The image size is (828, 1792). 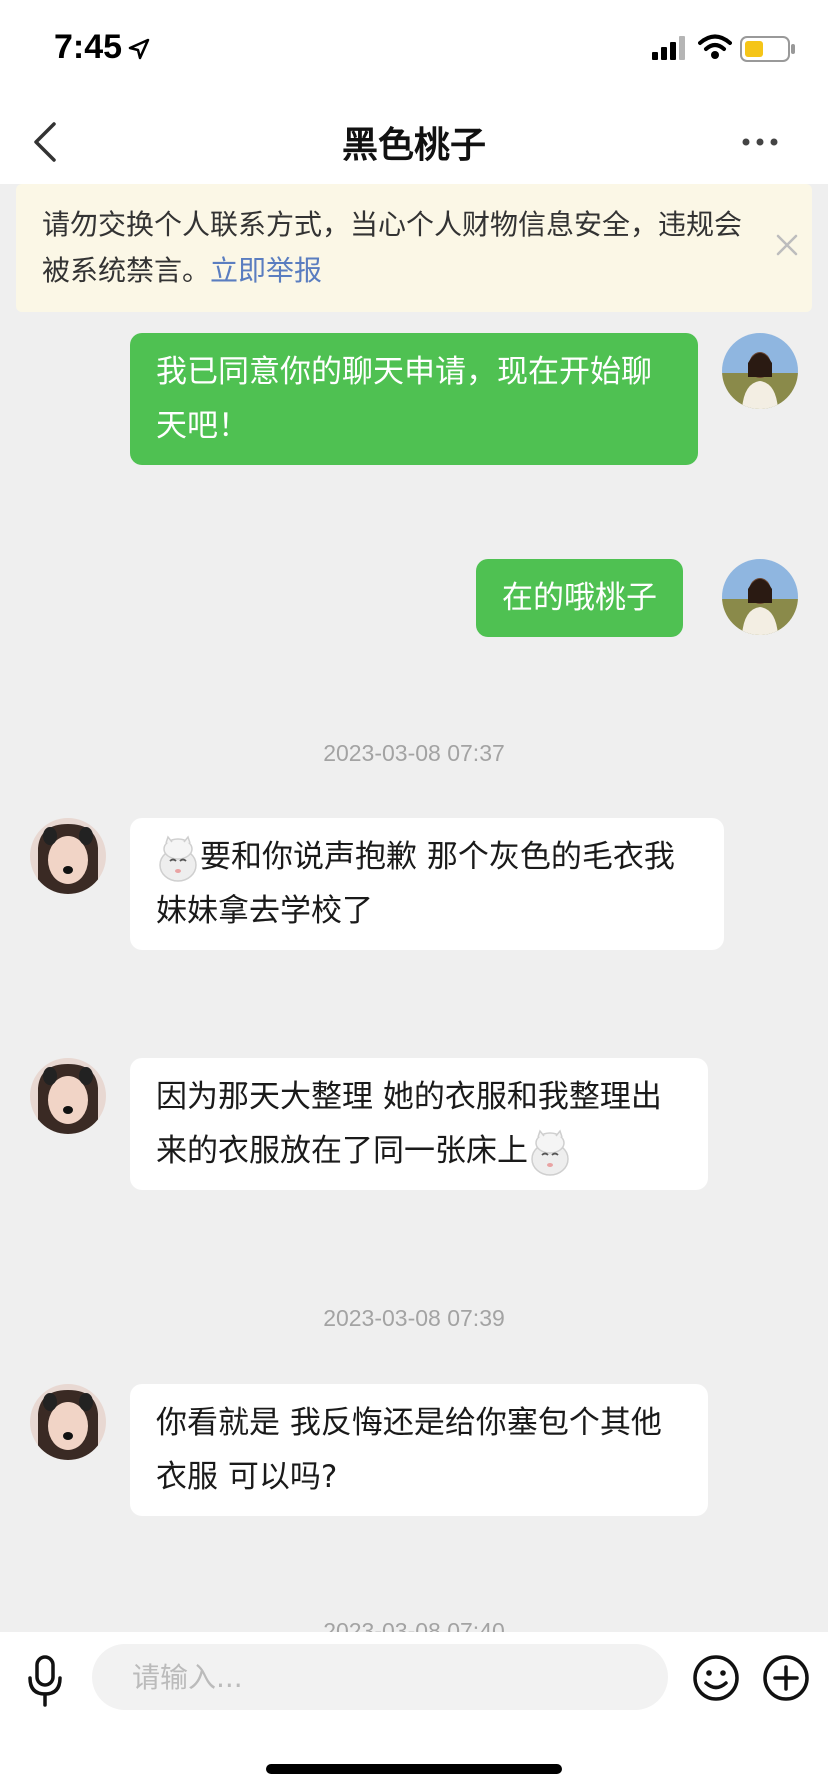 I want to click on home-indicator, so click(x=414, y=1769).